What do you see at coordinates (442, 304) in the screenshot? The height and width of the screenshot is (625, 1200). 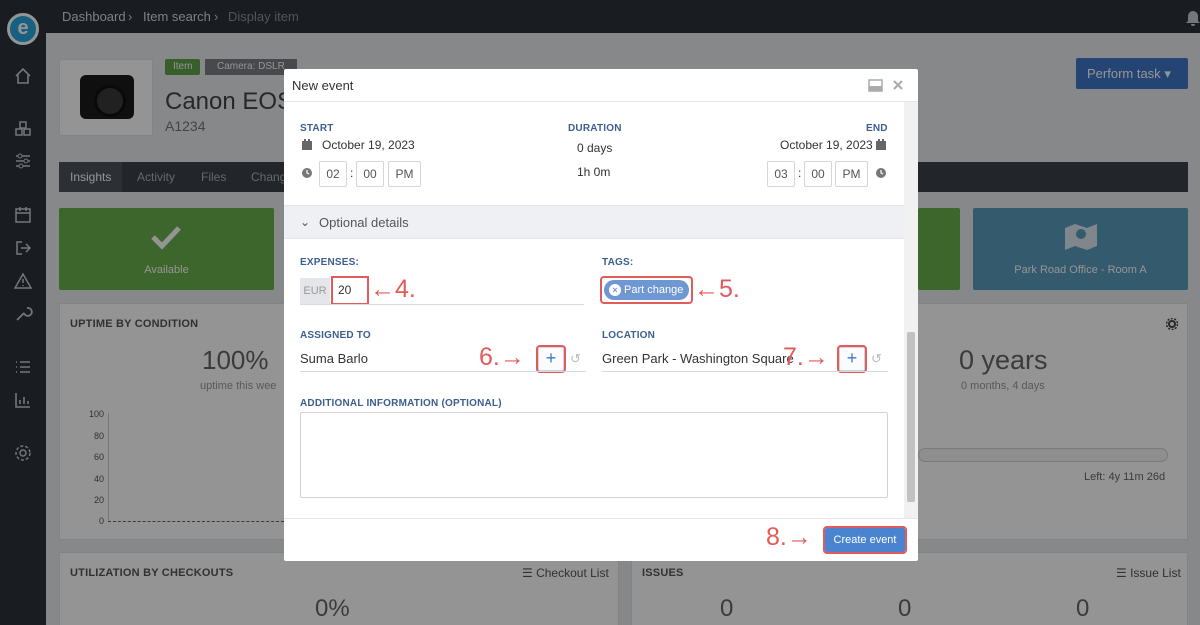 I see `expenses-underline` at bounding box center [442, 304].